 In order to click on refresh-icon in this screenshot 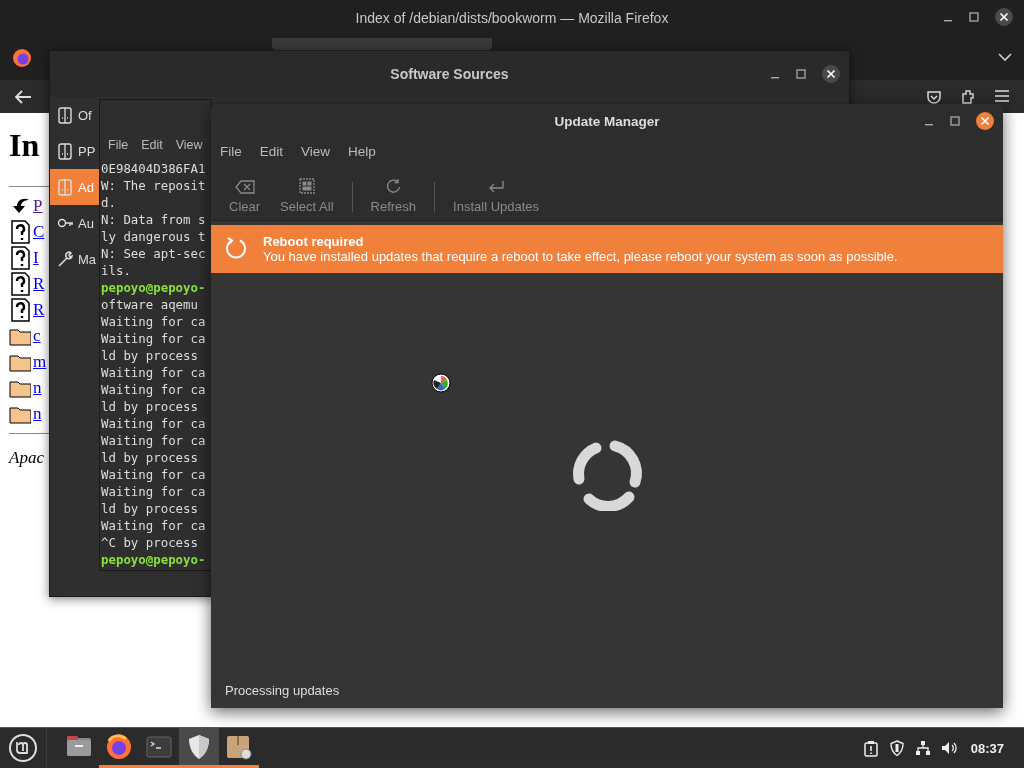, I will do `click(393, 186)`.